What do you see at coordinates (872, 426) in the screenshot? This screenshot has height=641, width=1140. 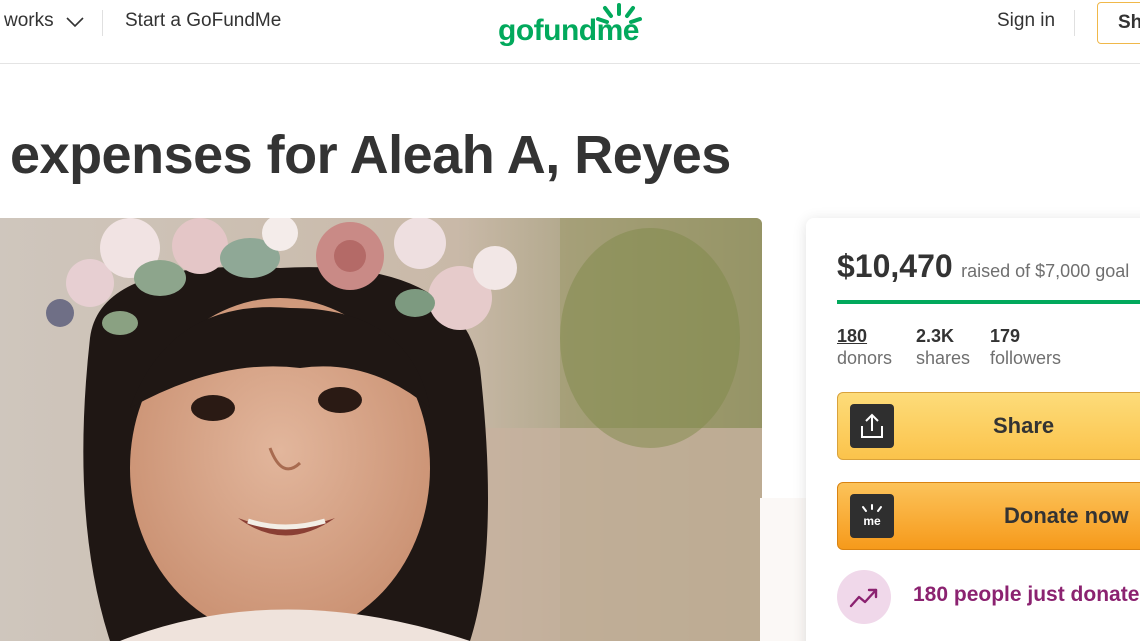 I see `share-upload-icon` at bounding box center [872, 426].